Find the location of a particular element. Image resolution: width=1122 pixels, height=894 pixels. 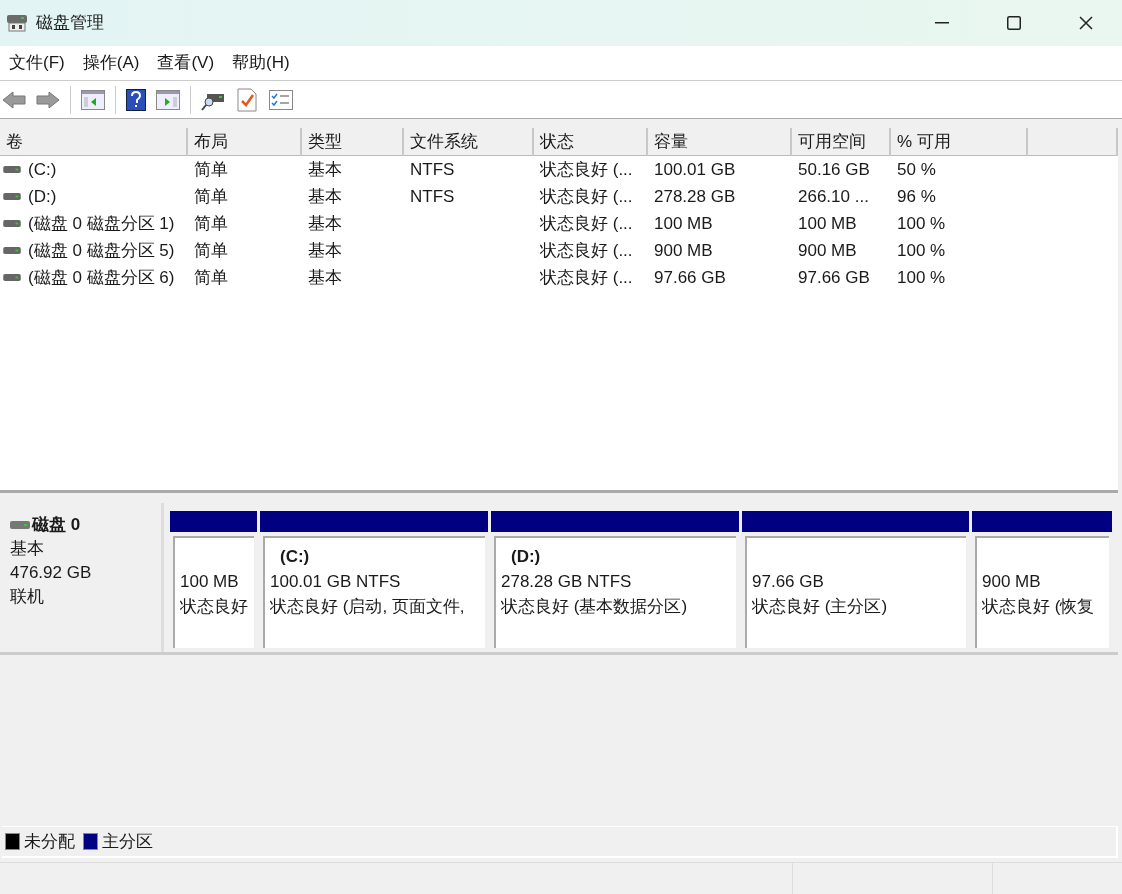

column-header: 卷 is located at coordinates (94, 142).